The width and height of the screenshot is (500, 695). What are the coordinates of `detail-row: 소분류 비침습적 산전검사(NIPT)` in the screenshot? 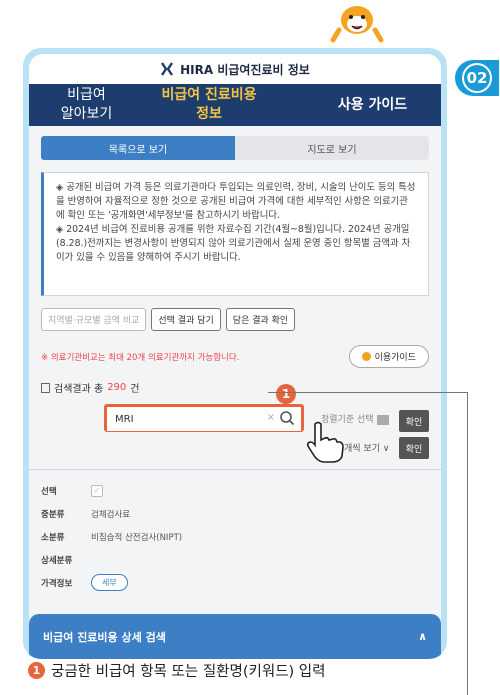 It's located at (236, 536).